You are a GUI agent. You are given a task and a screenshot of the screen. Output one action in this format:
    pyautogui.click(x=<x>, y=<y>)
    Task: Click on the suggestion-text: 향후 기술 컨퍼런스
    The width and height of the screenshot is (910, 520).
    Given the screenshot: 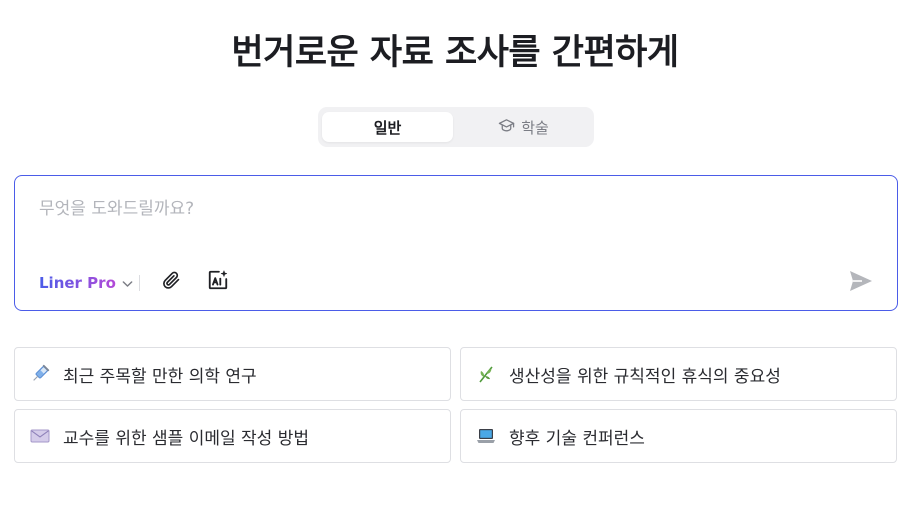 What is the action you would take?
    pyautogui.click(x=577, y=438)
    